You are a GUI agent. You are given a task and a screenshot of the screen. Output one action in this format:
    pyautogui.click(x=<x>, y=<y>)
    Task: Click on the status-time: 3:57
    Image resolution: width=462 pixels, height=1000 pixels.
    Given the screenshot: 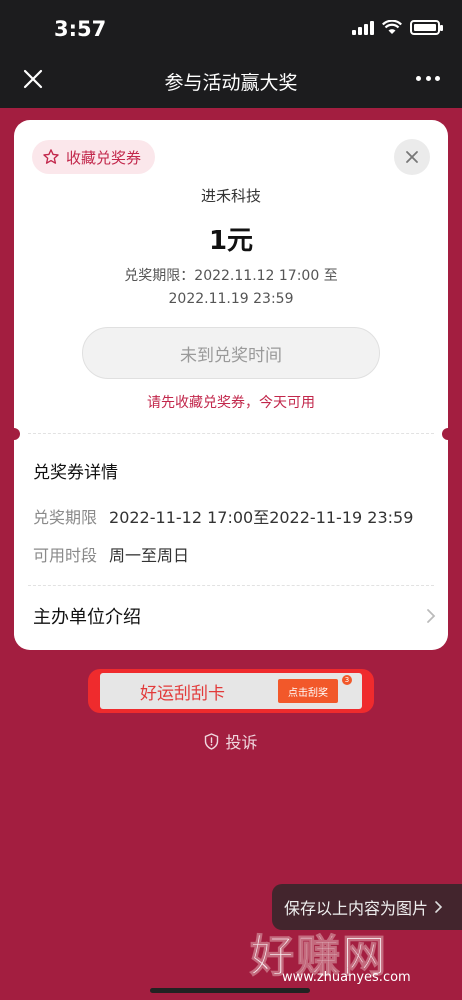 What is the action you would take?
    pyautogui.click(x=80, y=29)
    